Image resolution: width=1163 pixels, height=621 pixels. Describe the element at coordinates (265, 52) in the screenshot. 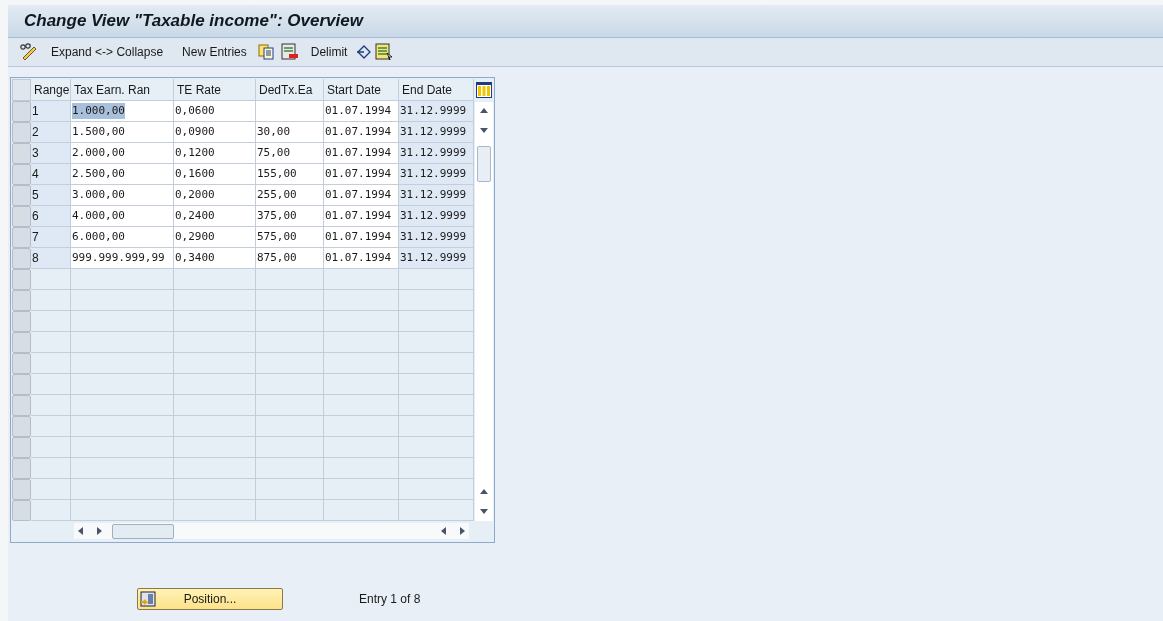

I see `copy-icon` at that location.